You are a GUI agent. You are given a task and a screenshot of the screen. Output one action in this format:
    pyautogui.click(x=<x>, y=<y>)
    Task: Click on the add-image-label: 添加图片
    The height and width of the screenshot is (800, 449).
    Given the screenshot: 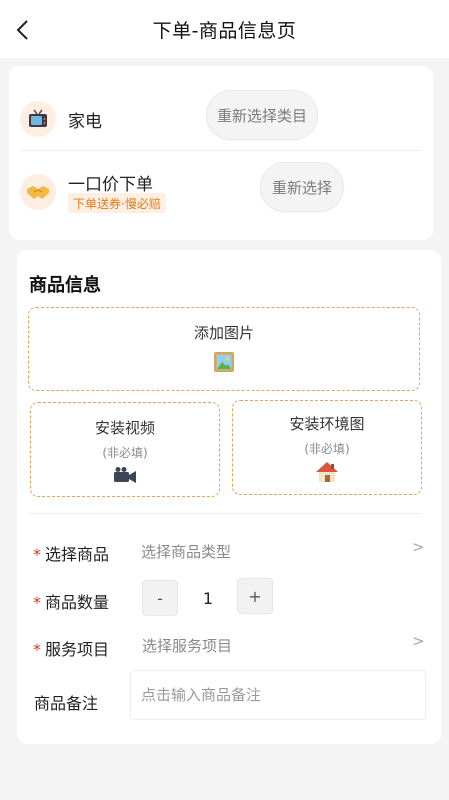 What is the action you would take?
    pyautogui.click(x=223, y=333)
    